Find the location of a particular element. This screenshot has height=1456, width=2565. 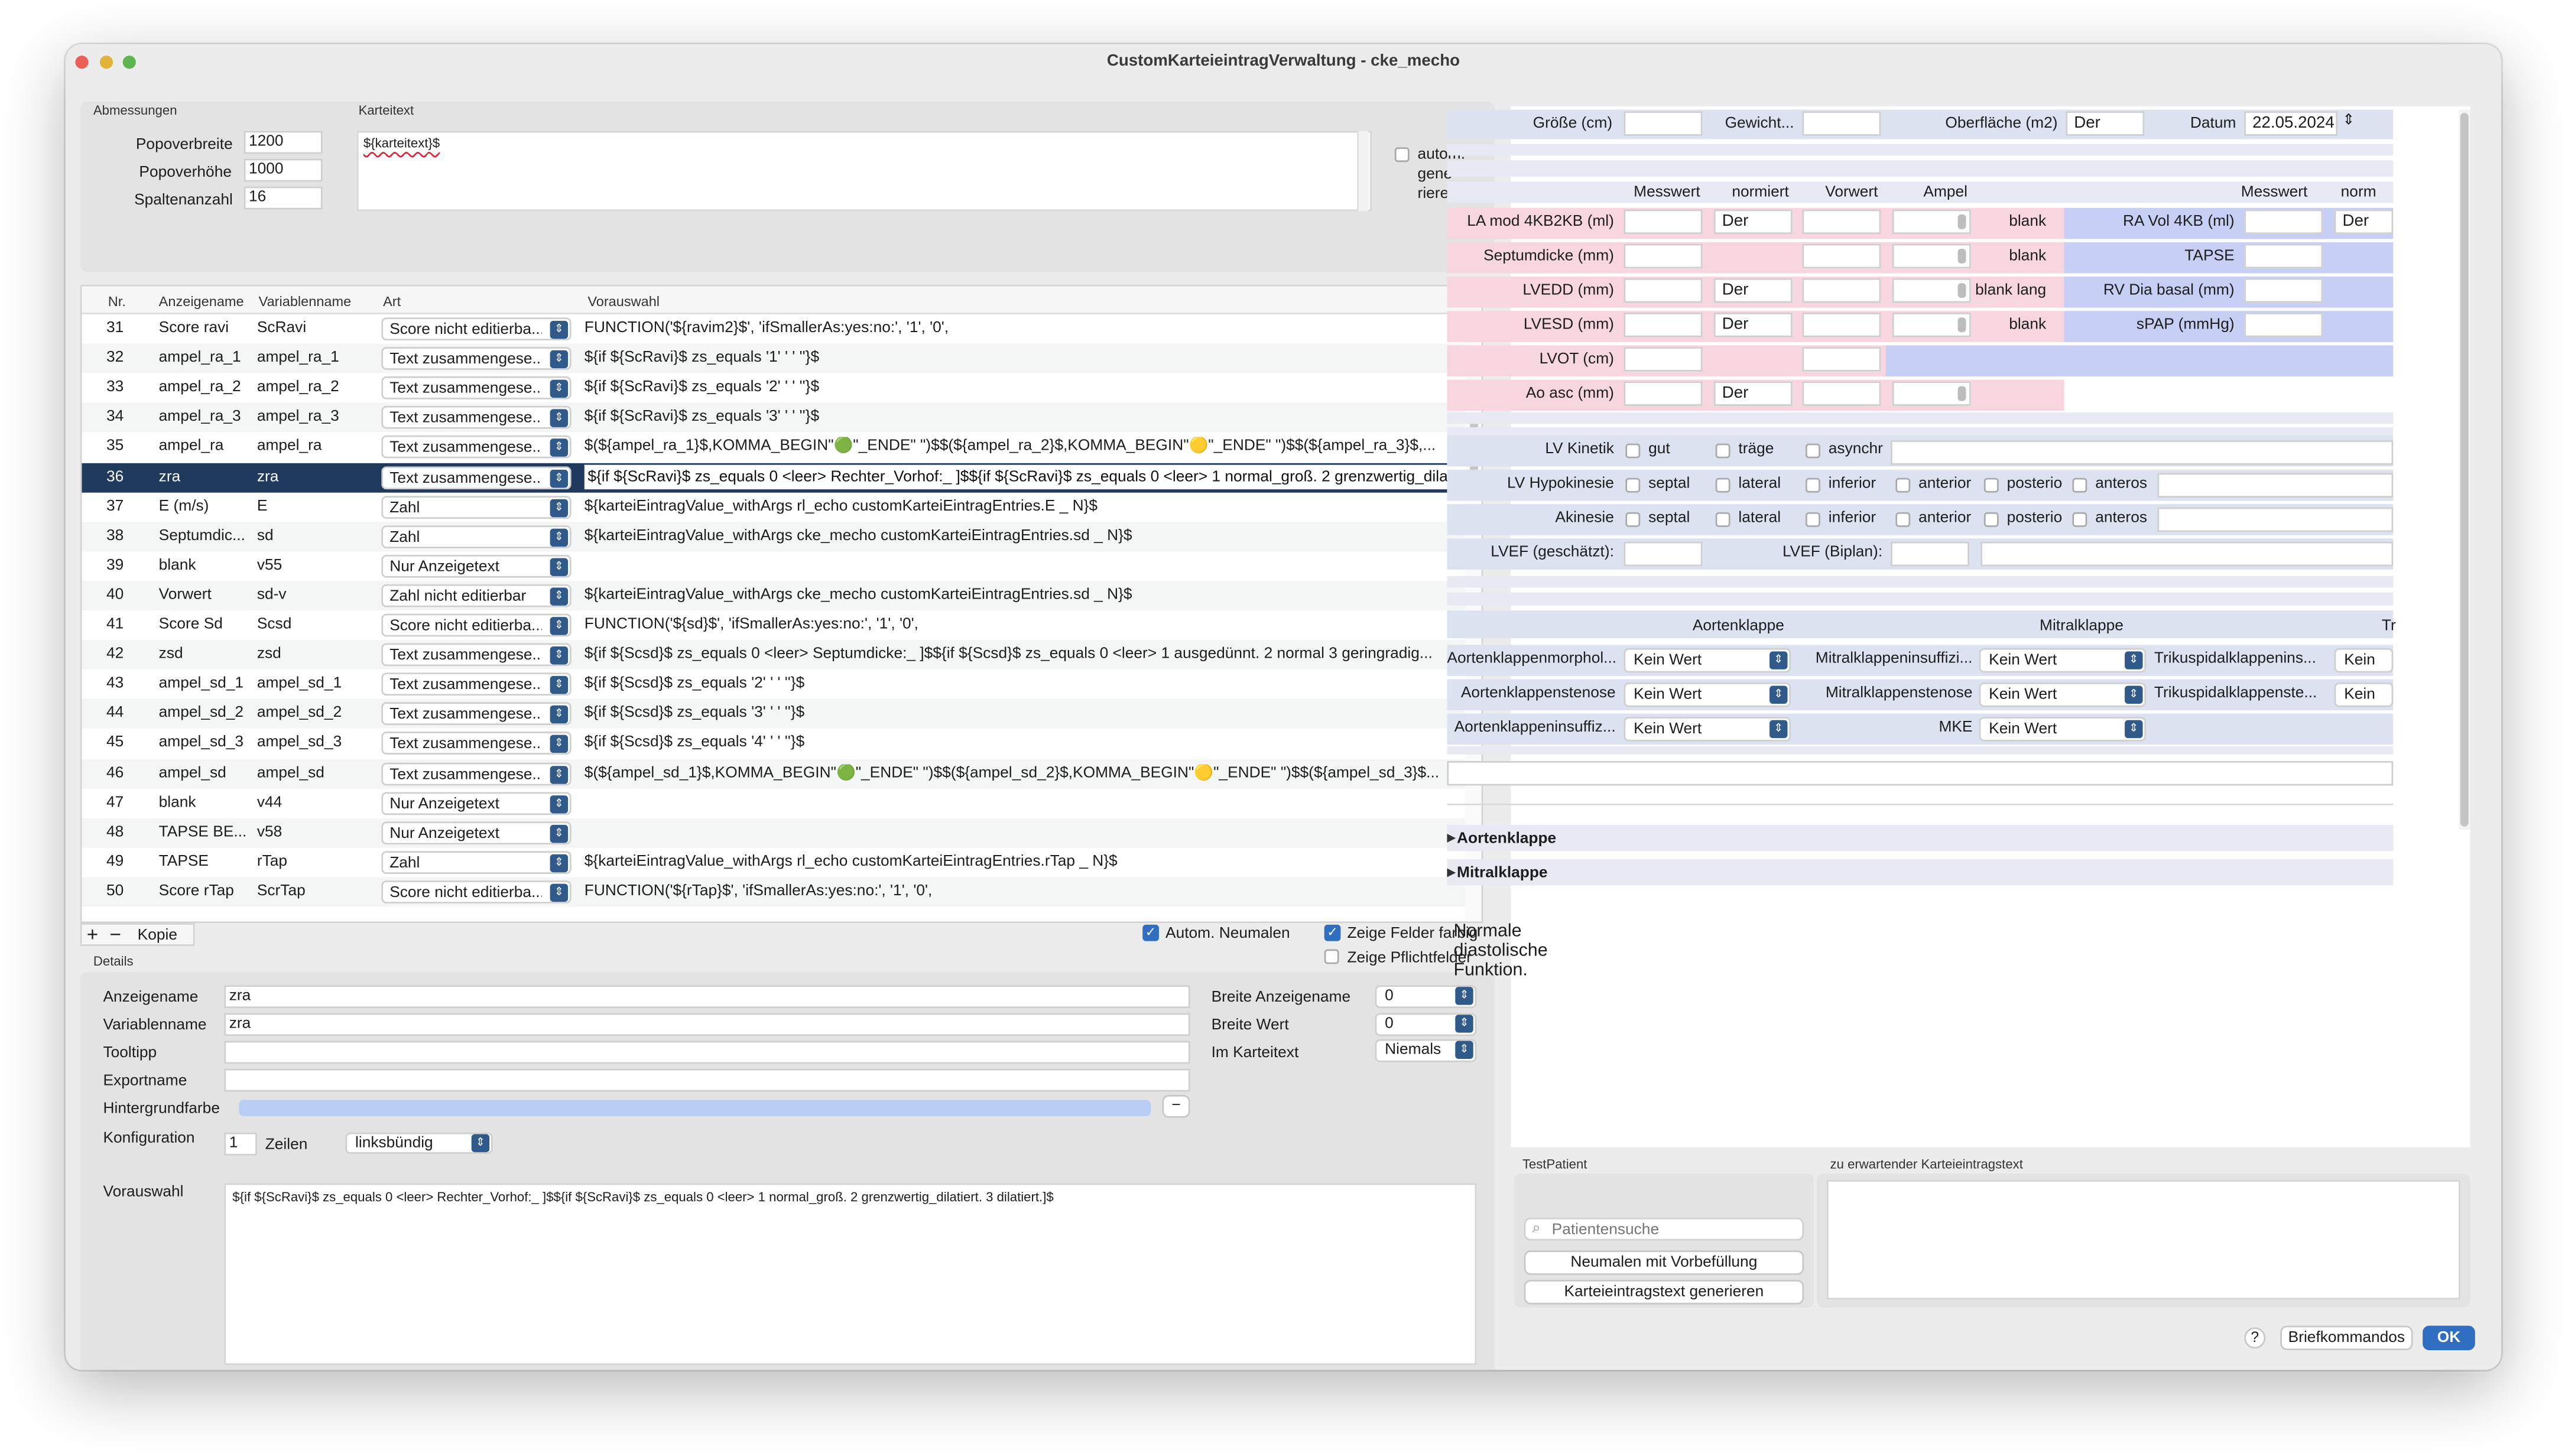

patient-search-field: ⌕ is located at coordinates (1664, 1229).